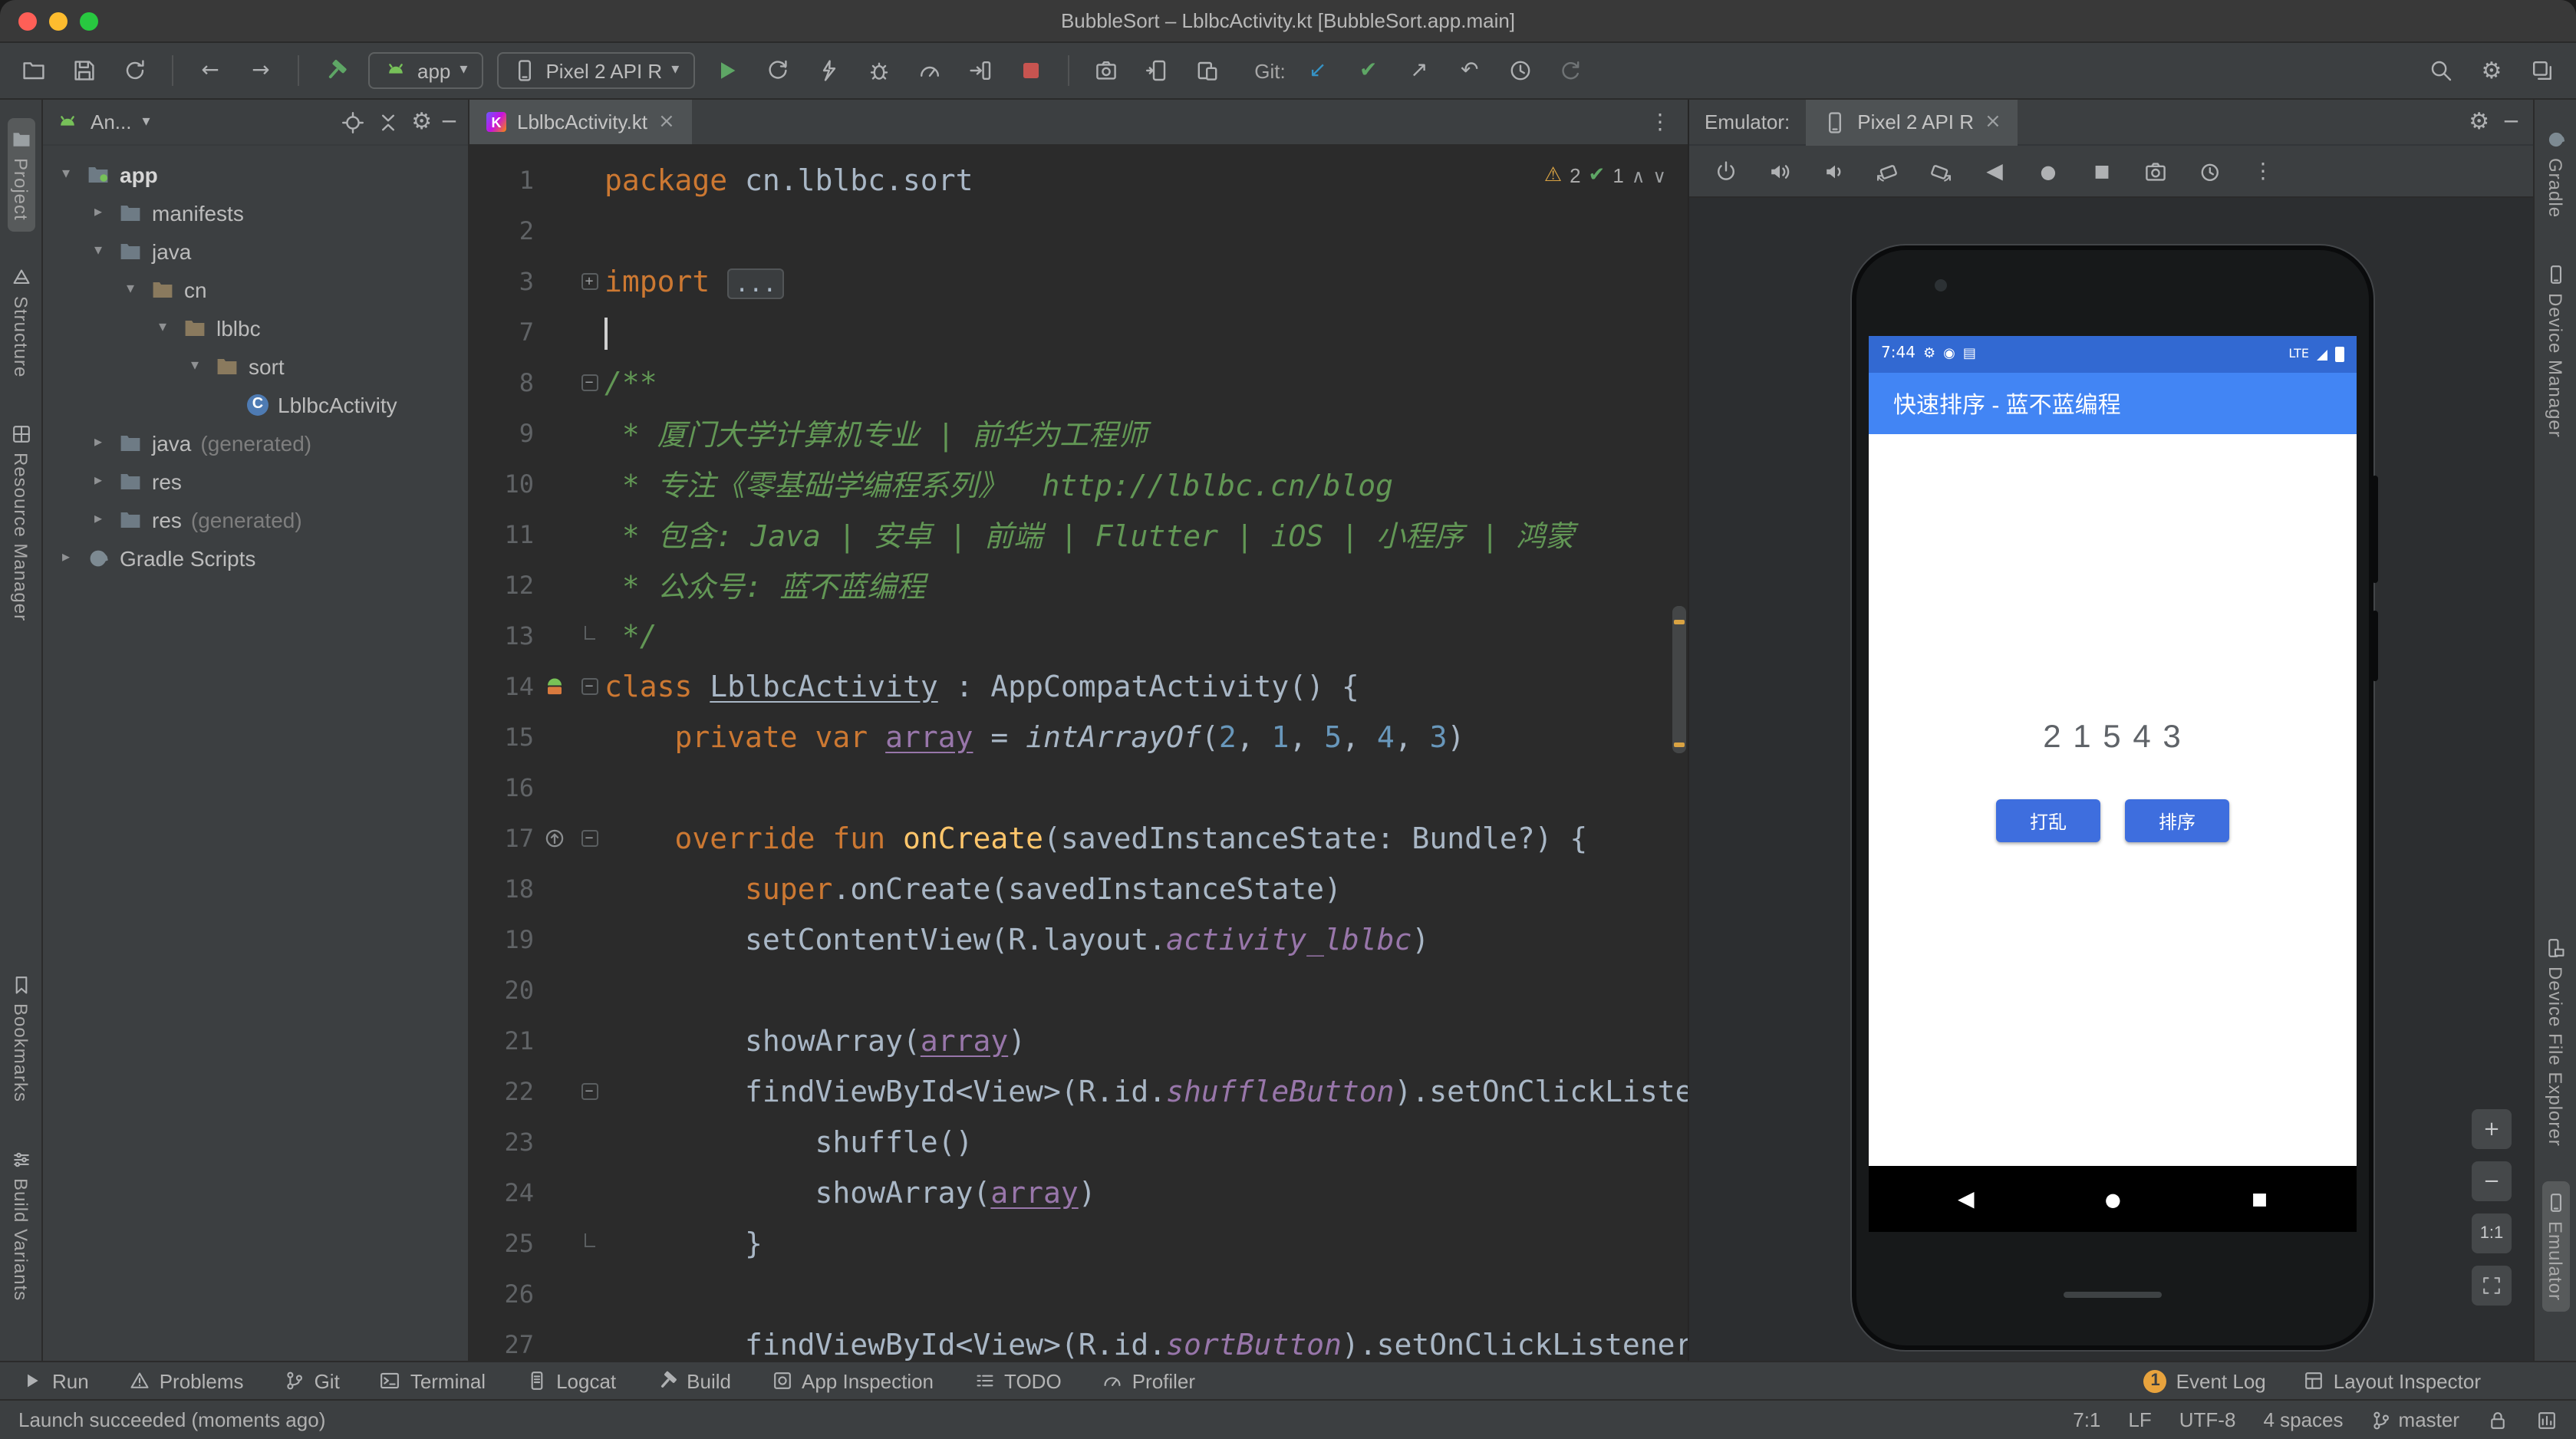 This screenshot has height=1439, width=2576. What do you see at coordinates (929, 70) in the screenshot?
I see `profiler-button` at bounding box center [929, 70].